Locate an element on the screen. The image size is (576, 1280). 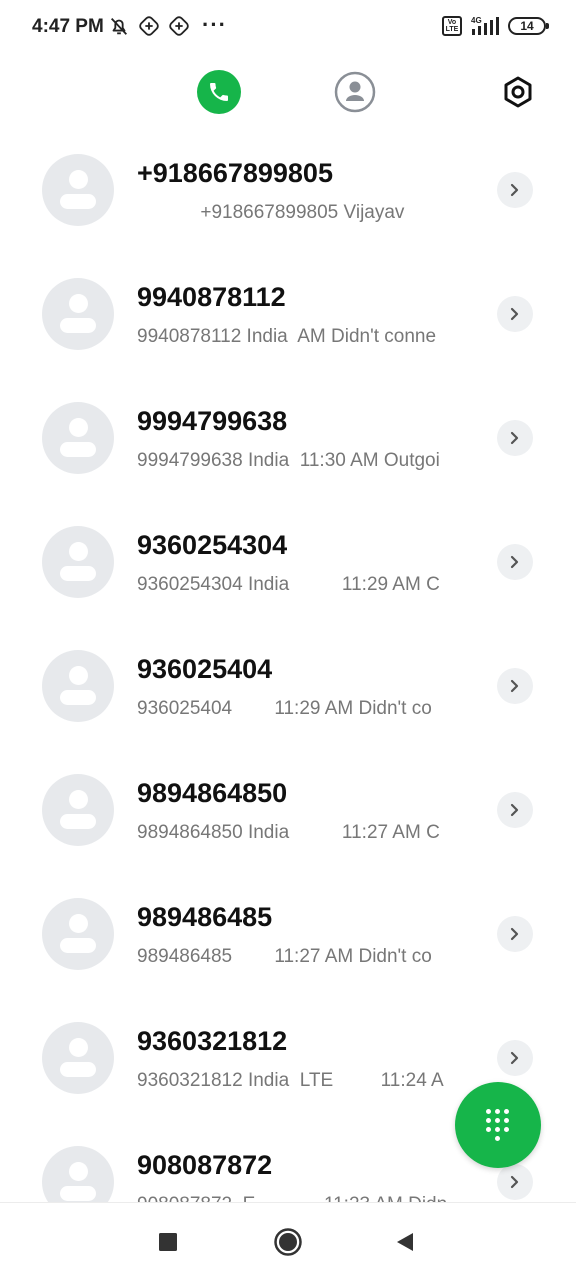
call-details: 936025404 11:29 AM Didn't co is located at coordinates (284, 708).